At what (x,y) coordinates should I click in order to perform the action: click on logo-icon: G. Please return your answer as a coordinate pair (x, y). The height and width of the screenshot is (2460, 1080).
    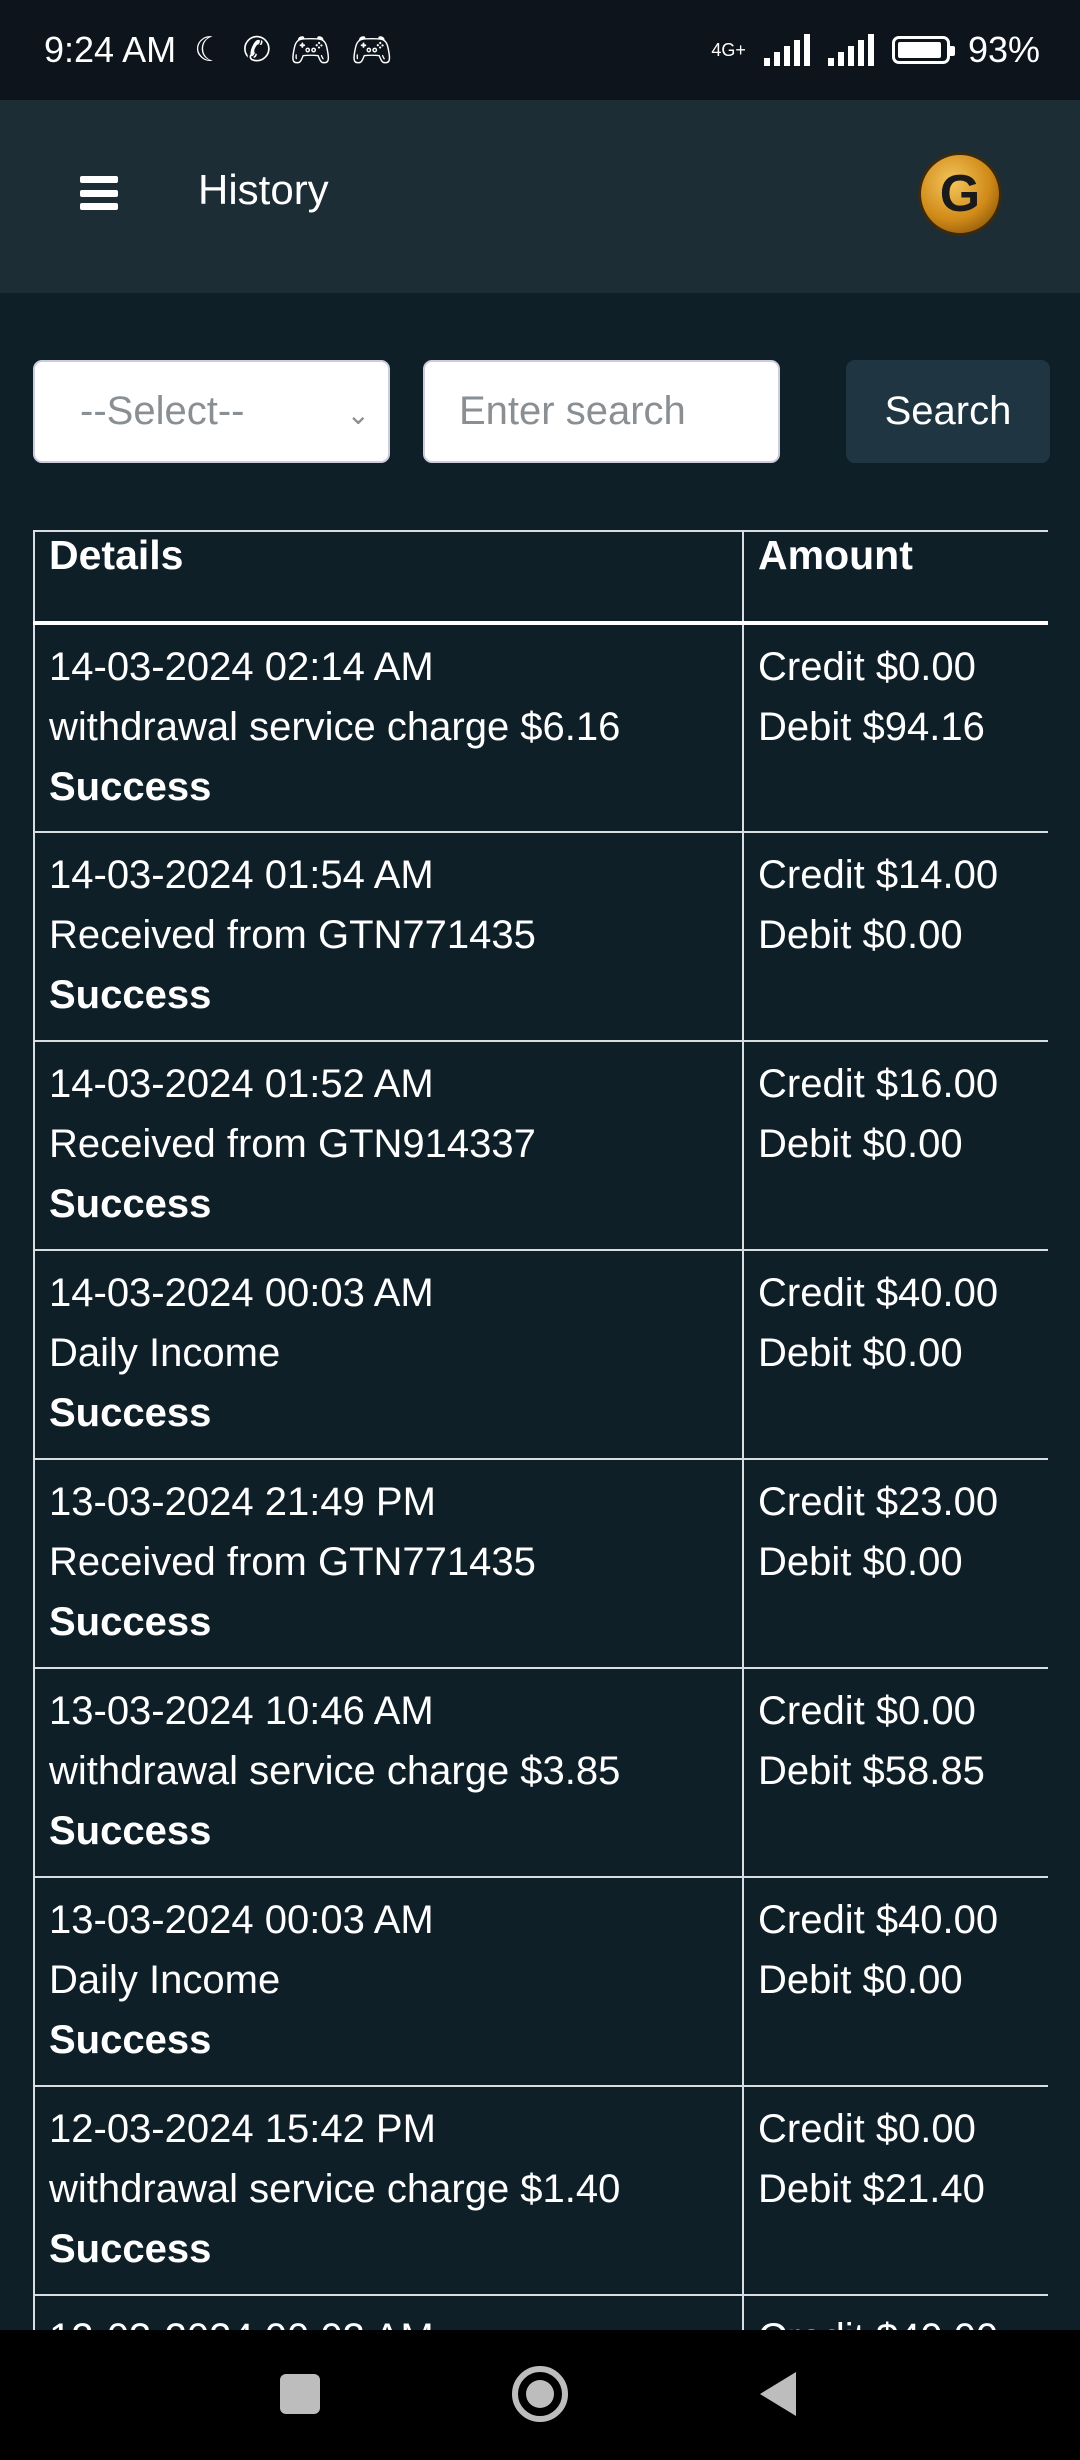
    Looking at the image, I should click on (960, 194).